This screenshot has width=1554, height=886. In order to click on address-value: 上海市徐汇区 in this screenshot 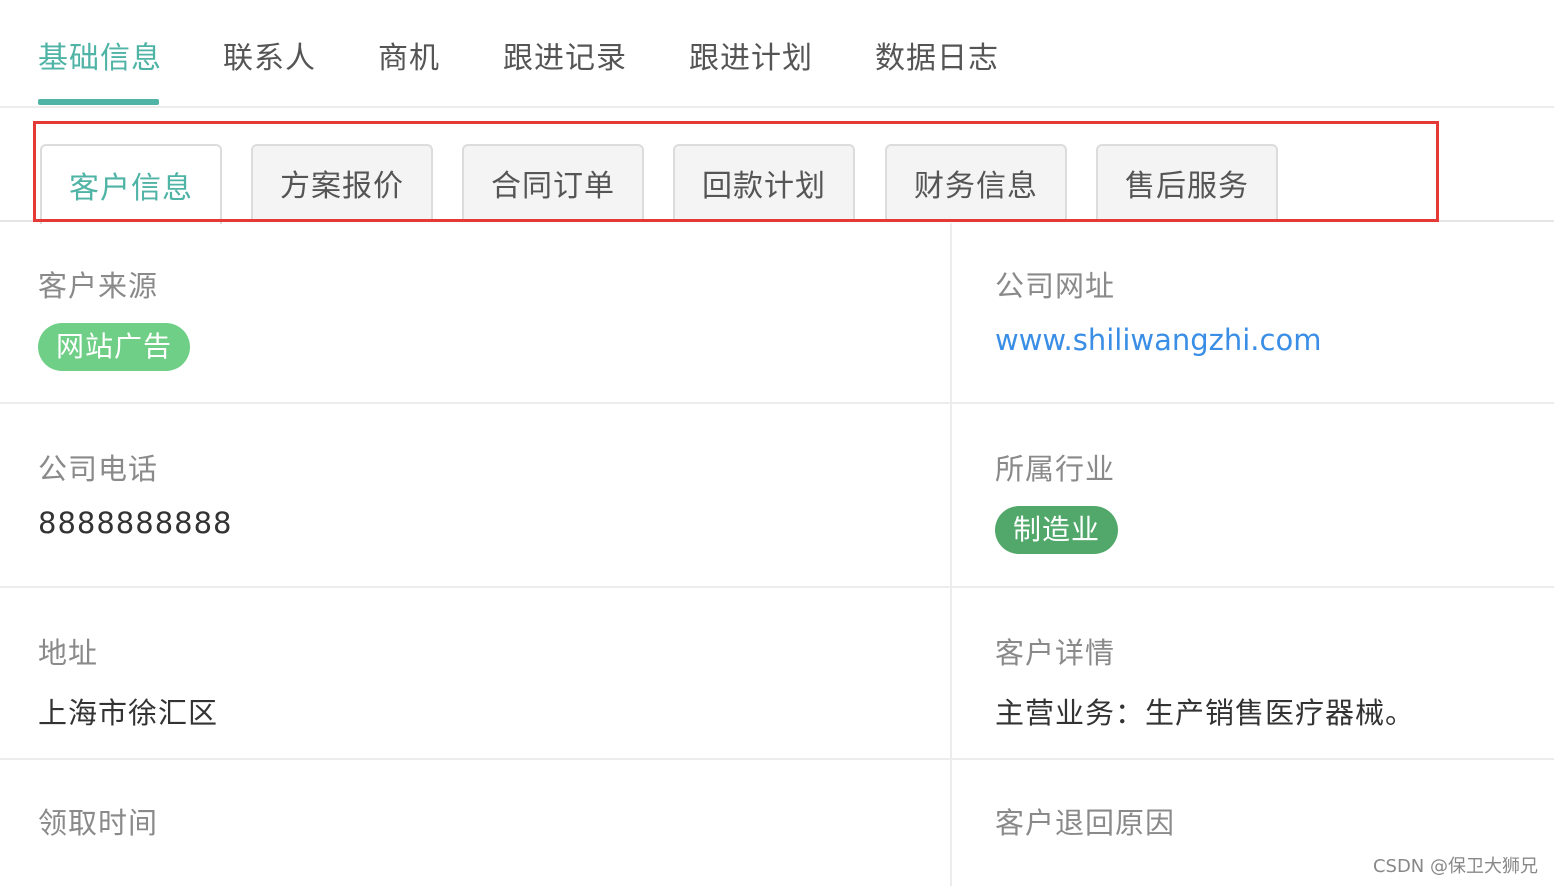, I will do `click(128, 713)`.